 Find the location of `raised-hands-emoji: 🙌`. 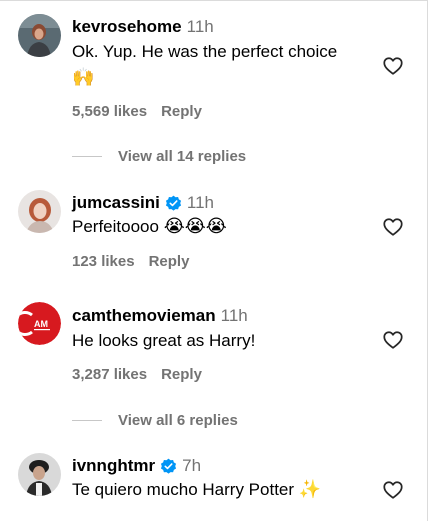

raised-hands-emoji: 🙌 is located at coordinates (83, 77).